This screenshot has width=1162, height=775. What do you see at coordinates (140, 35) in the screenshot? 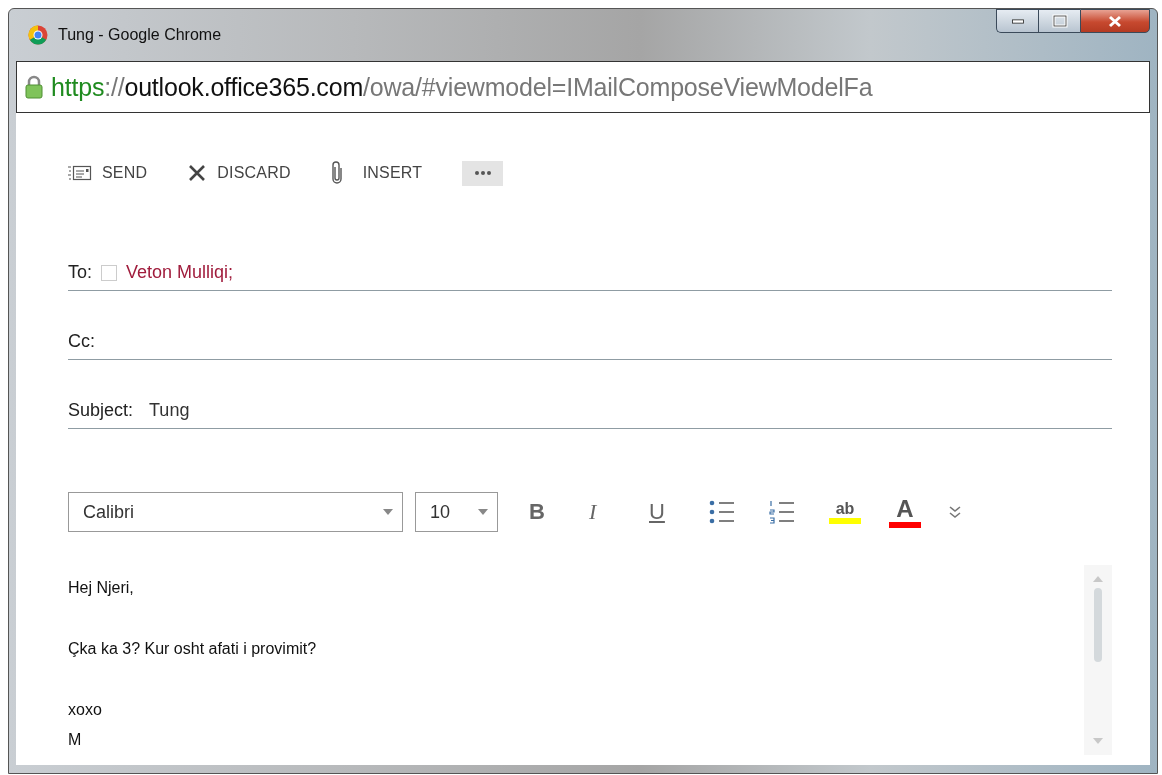
I see `window-title: Tung - Google Chrome` at bounding box center [140, 35].